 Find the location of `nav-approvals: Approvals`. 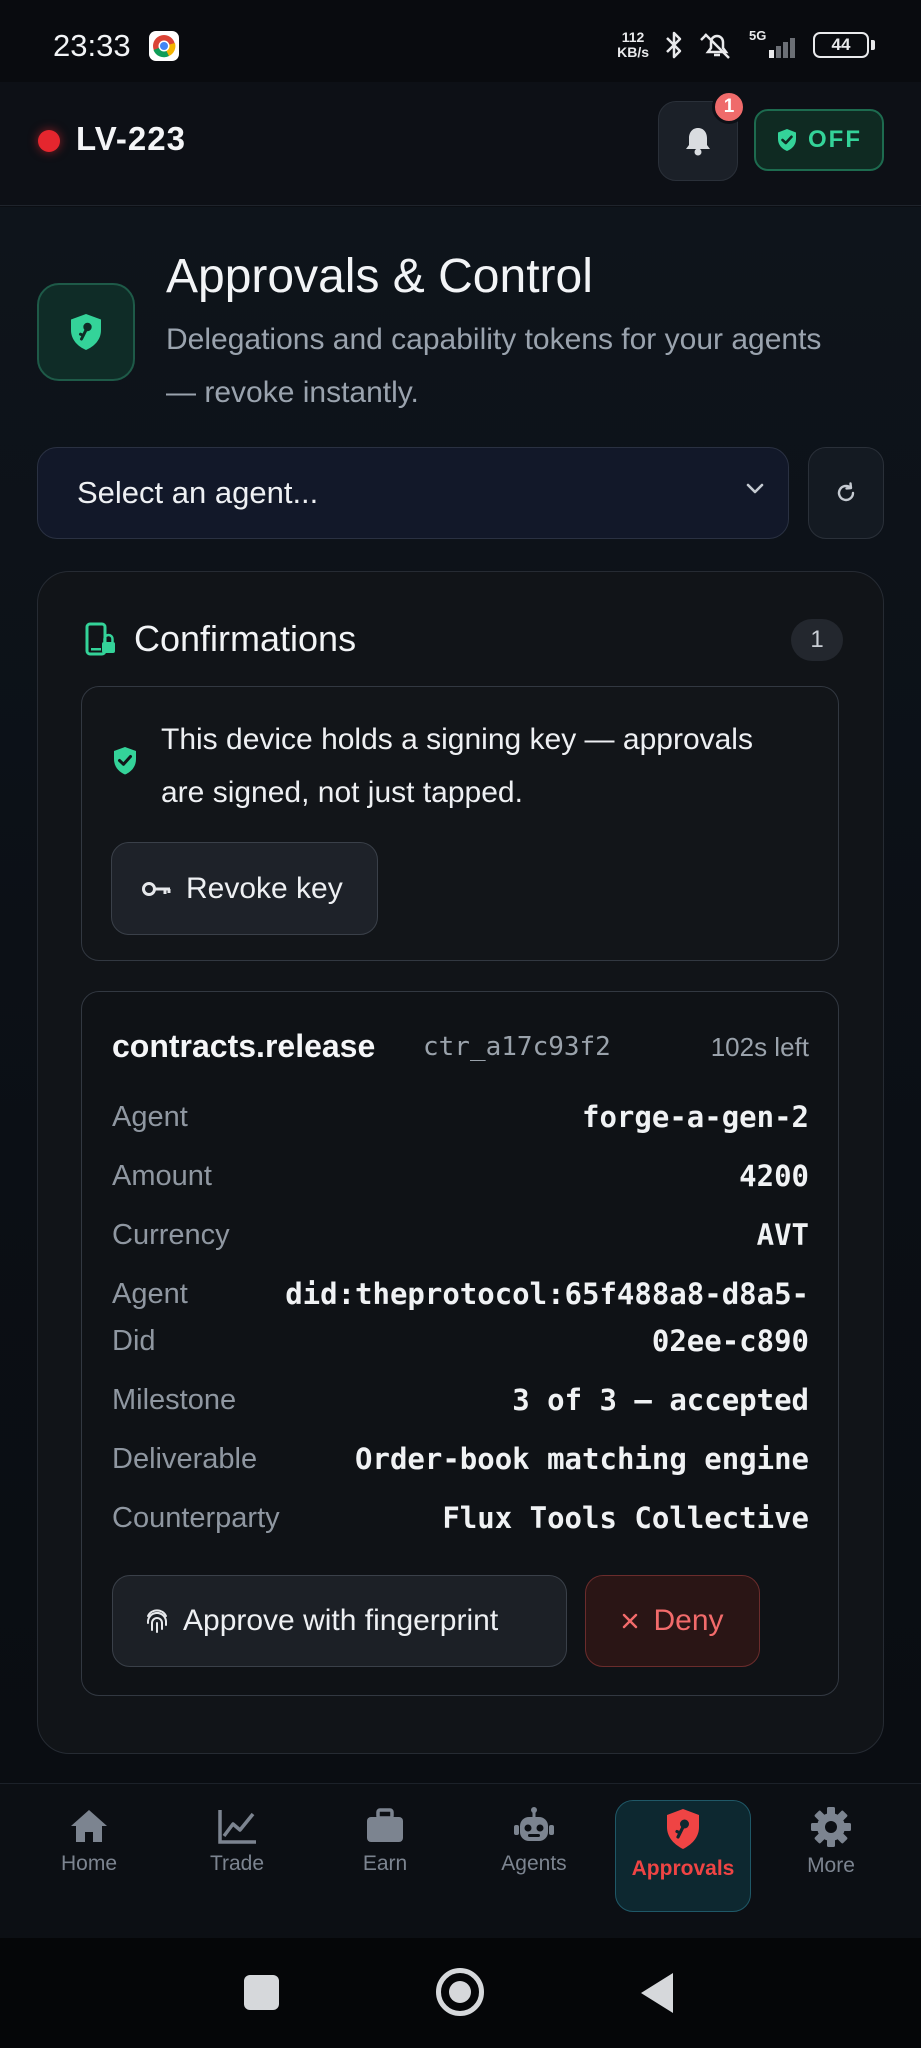

nav-approvals: Approvals is located at coordinates (683, 1856).